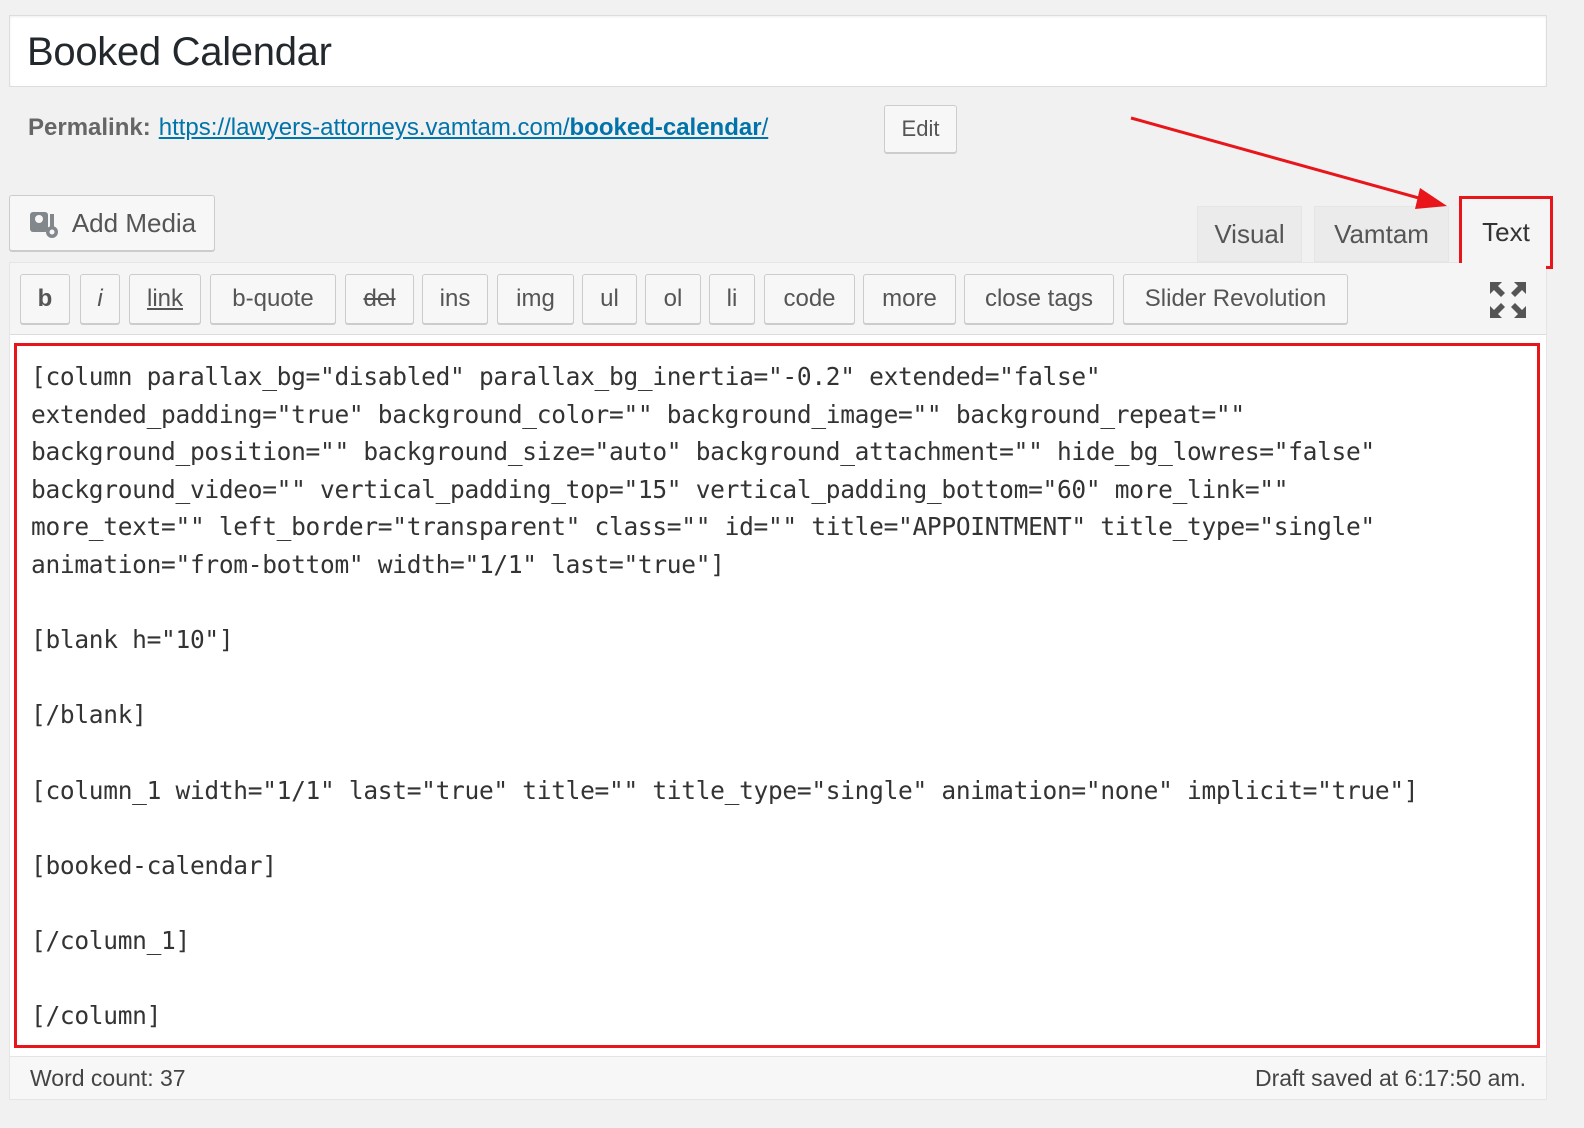  I want to click on permalink-trailing: /, so click(765, 127).